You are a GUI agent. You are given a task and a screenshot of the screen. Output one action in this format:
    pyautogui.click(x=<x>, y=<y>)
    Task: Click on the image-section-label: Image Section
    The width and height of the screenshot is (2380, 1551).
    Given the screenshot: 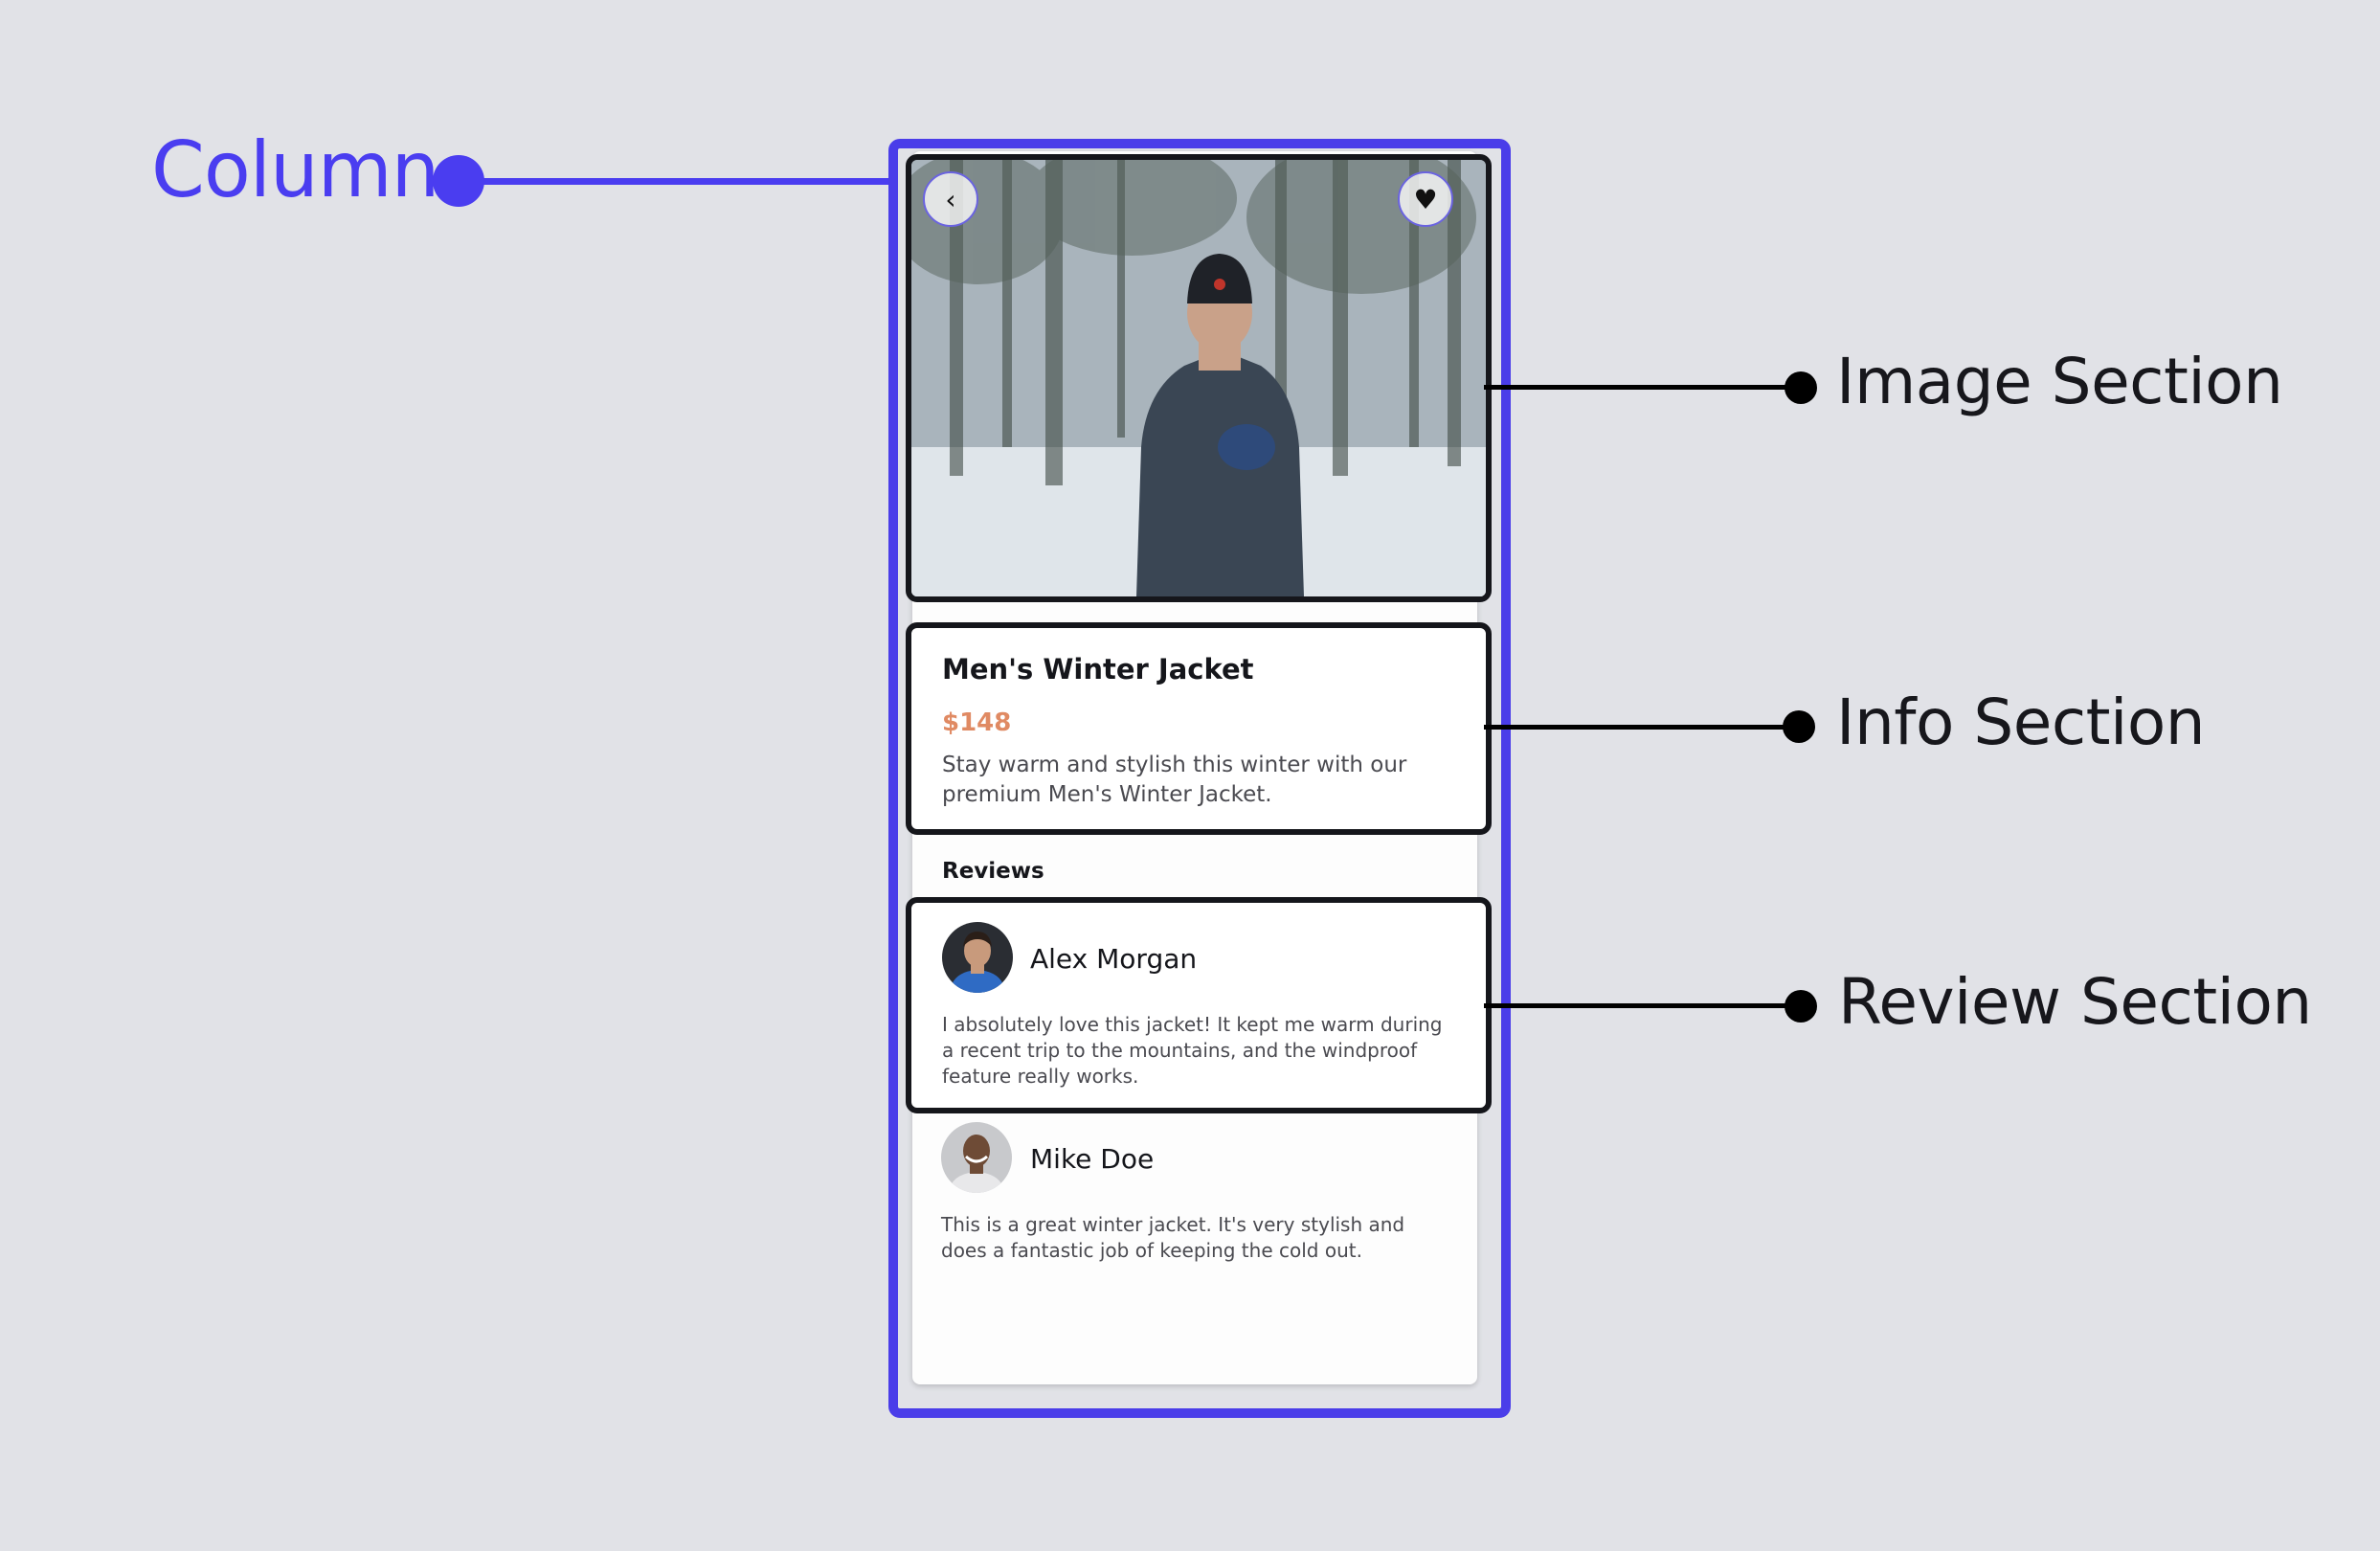 What is the action you would take?
    pyautogui.click(x=2059, y=381)
    